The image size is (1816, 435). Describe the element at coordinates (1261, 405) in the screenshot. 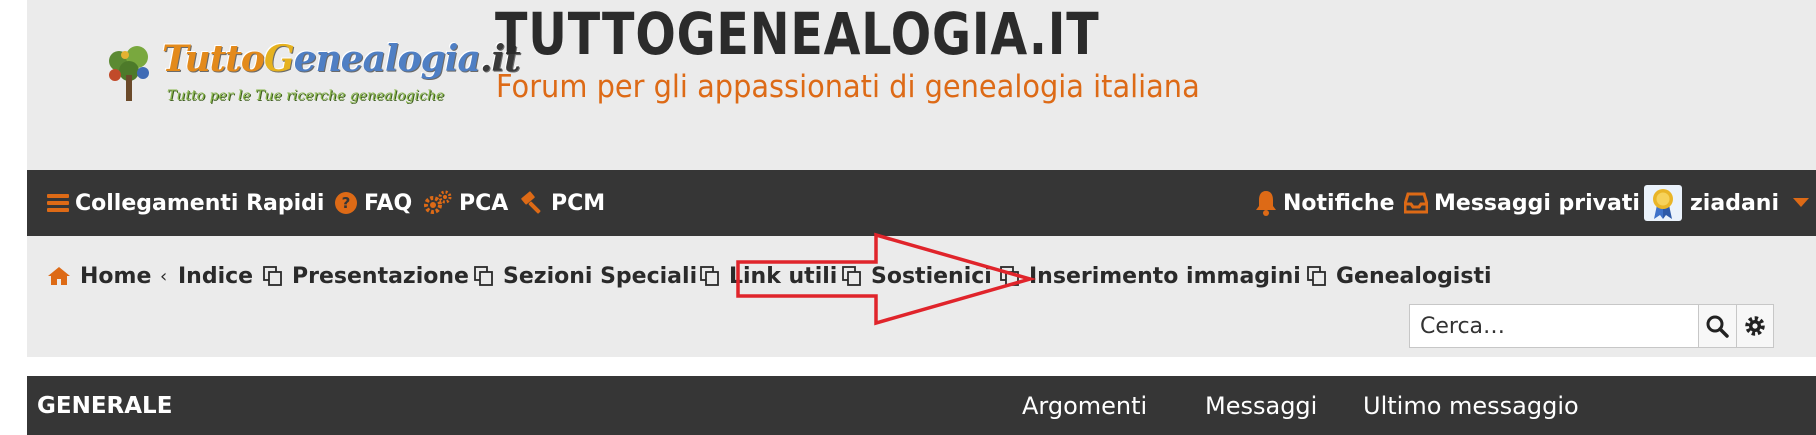

I see `column-posts: Messaggi` at that location.